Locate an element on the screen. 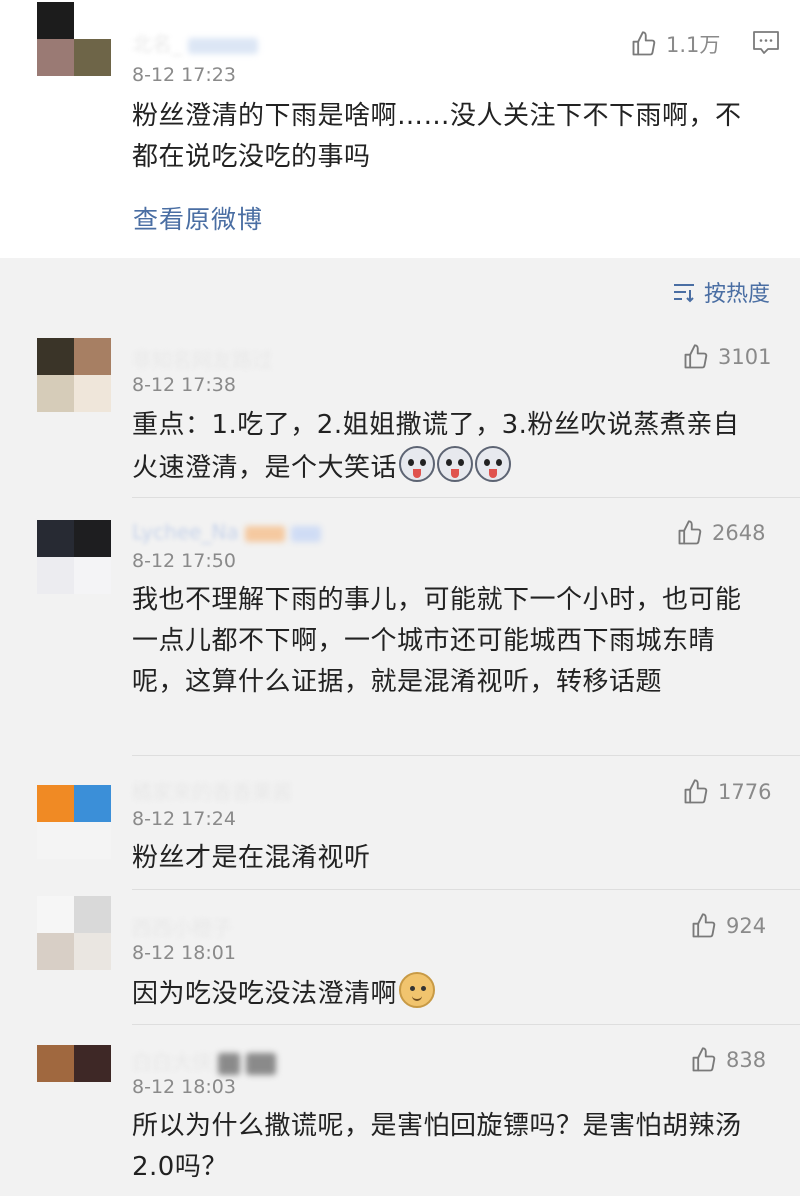 The height and width of the screenshot is (1196, 800). like-count: 2648 is located at coordinates (739, 533).